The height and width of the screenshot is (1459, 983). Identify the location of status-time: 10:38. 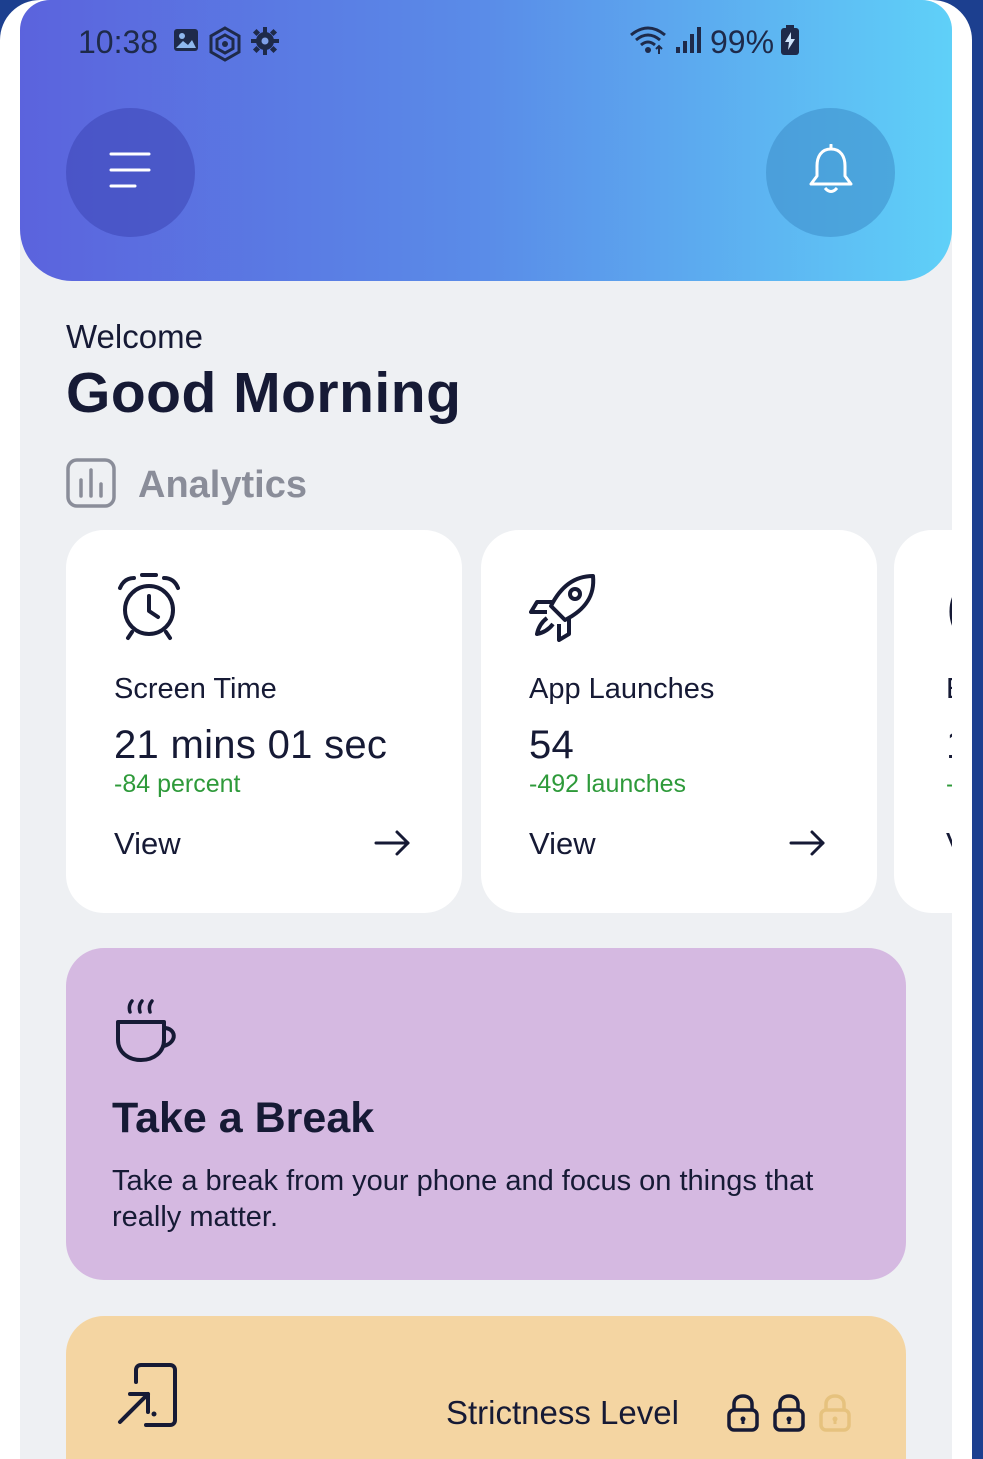
(118, 42).